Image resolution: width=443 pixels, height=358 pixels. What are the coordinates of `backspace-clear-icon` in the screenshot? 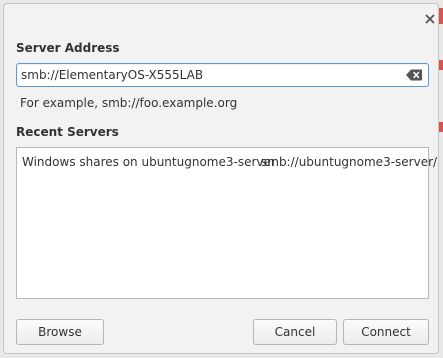 It's located at (414, 75).